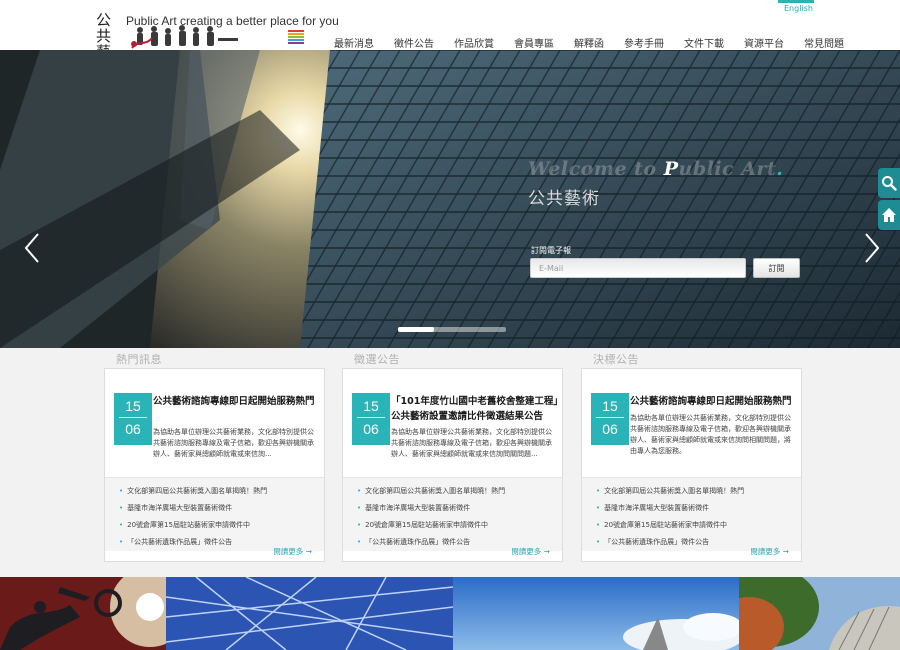 The image size is (900, 650). Describe the element at coordinates (416, 329) in the screenshot. I see `slider-indicator-active` at that location.